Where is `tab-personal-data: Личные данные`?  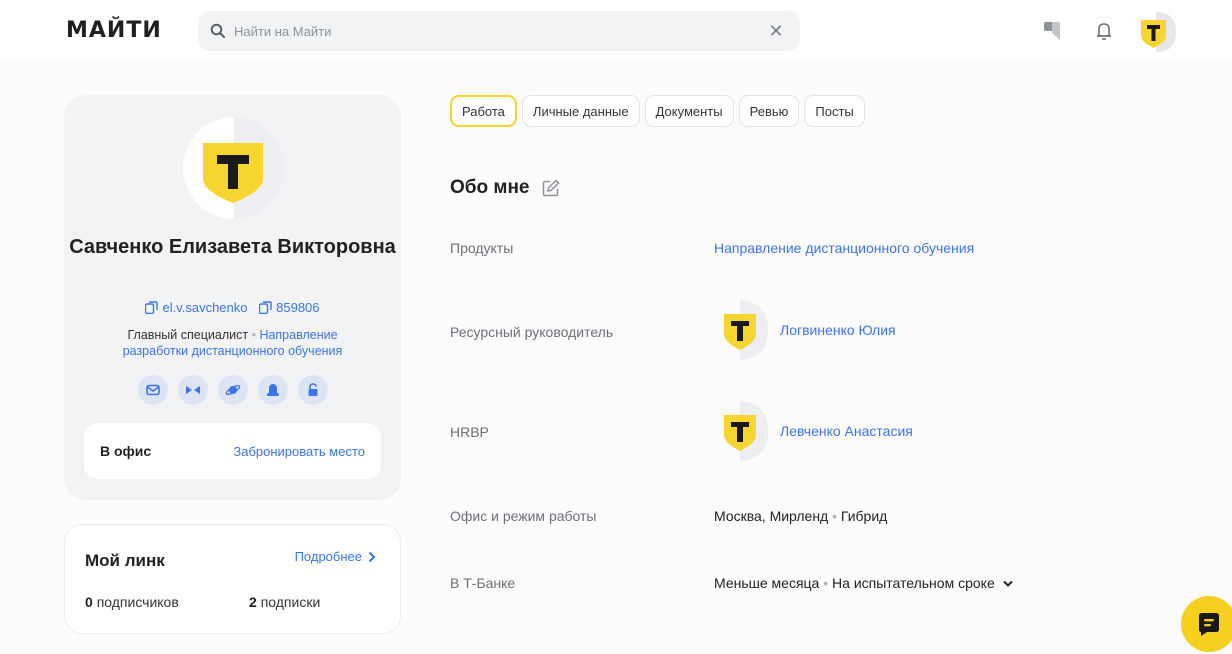 tab-personal-data: Личные данные is located at coordinates (580, 111).